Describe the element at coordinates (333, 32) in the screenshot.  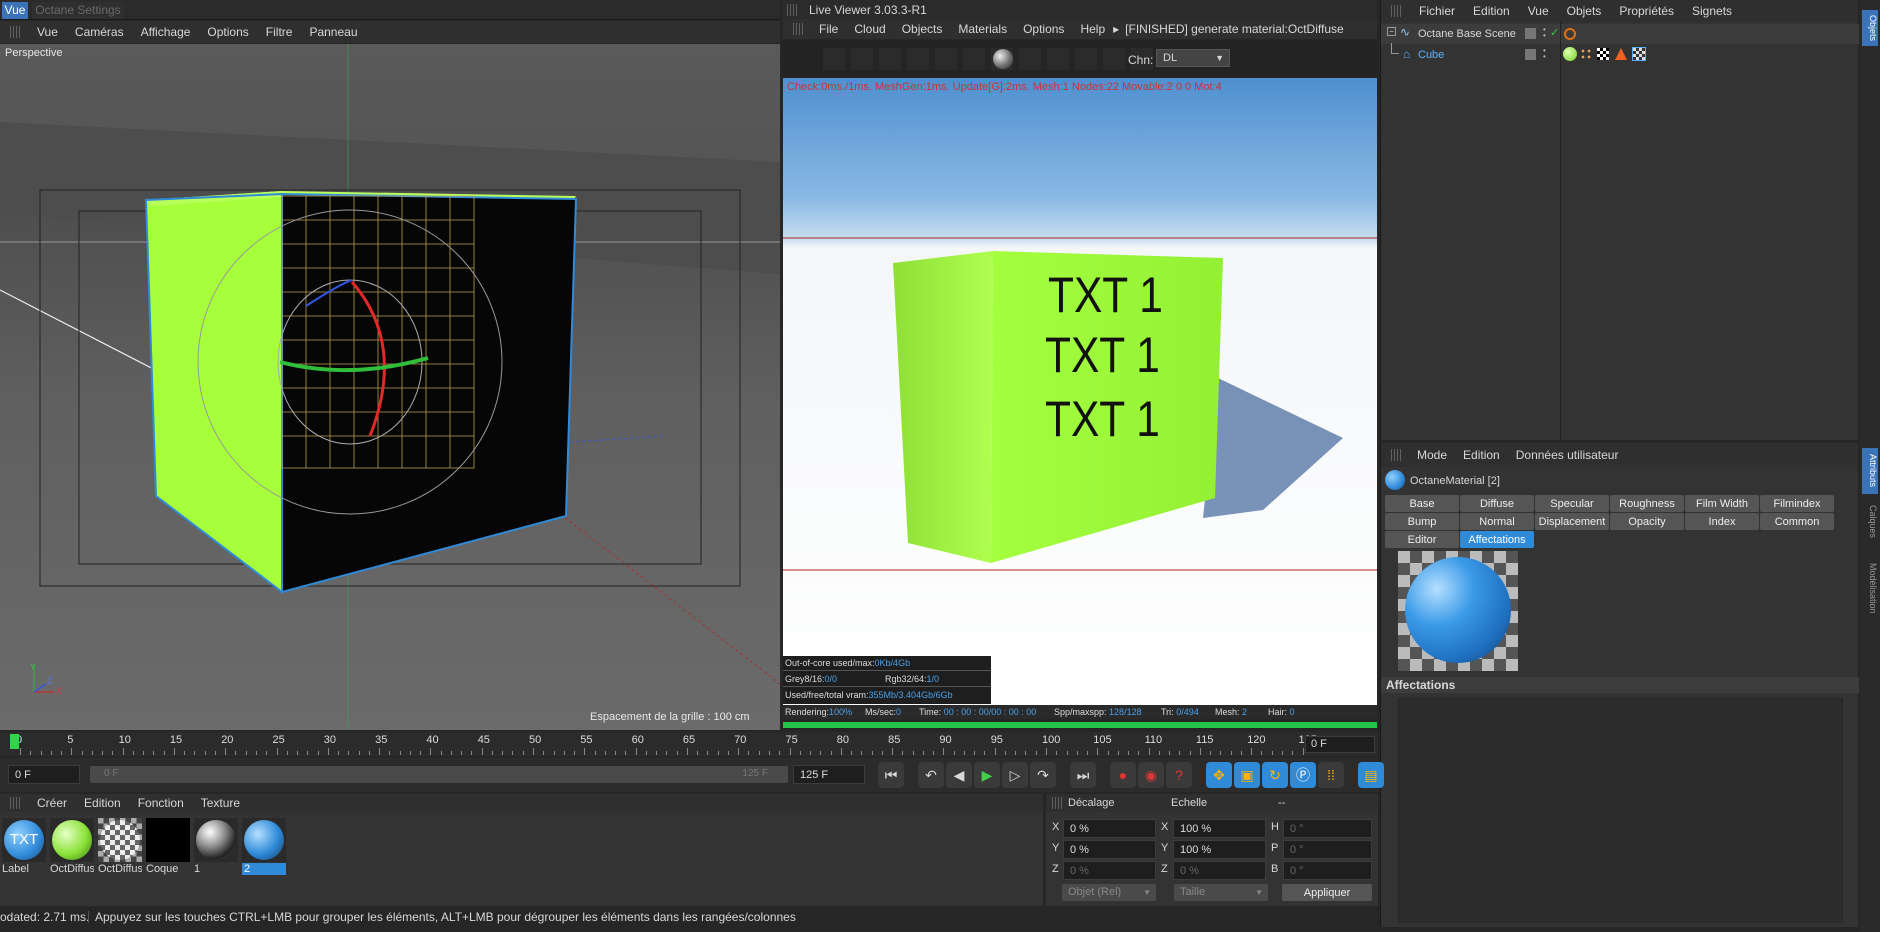
I see `menu-panneau: Panneau` at that location.